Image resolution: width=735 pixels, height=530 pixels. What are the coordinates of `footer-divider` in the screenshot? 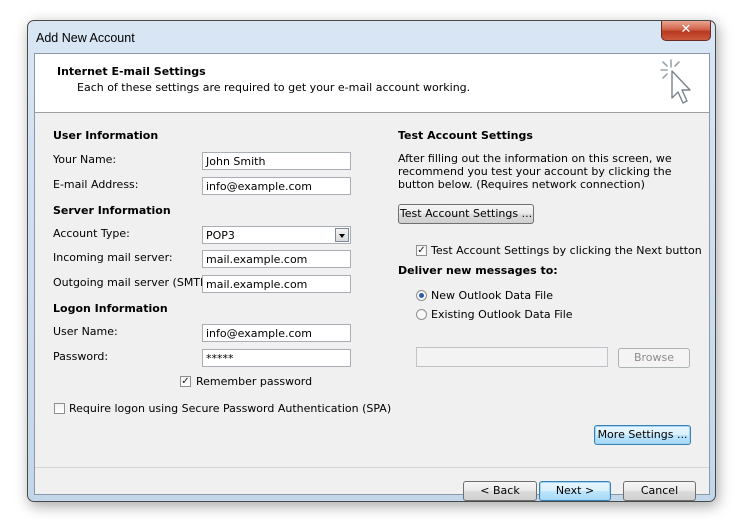 It's located at (372, 467).